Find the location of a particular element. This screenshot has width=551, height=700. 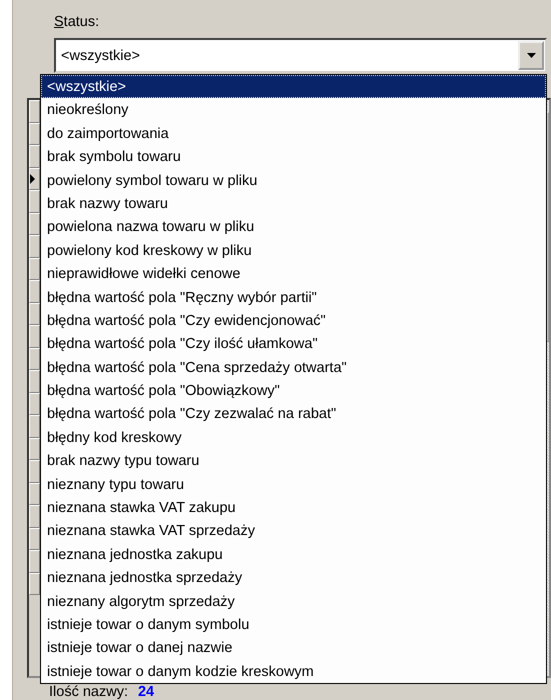

dropdown-option: istnieje towar o danym symbolu is located at coordinates (293, 624).